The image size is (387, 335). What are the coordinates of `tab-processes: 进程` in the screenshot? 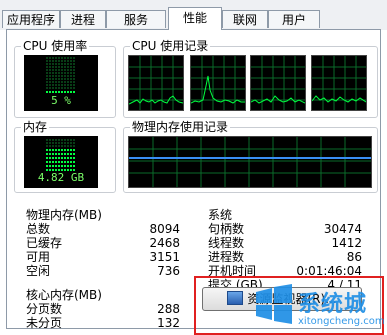 It's located at (83, 19).